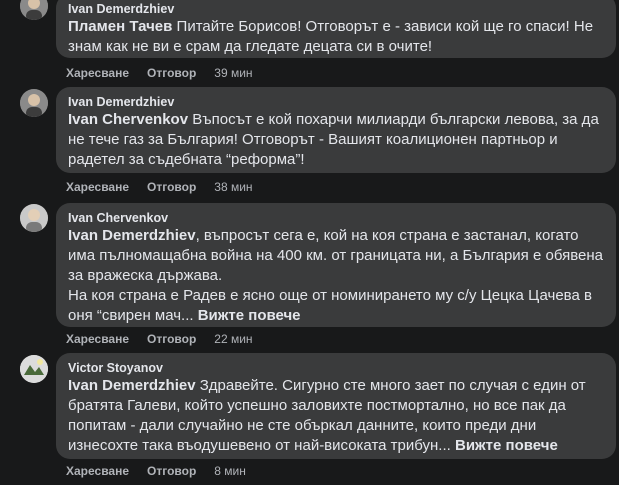 The image size is (619, 485). What do you see at coordinates (233, 339) in the screenshot?
I see `comment-time: 22 мин` at bounding box center [233, 339].